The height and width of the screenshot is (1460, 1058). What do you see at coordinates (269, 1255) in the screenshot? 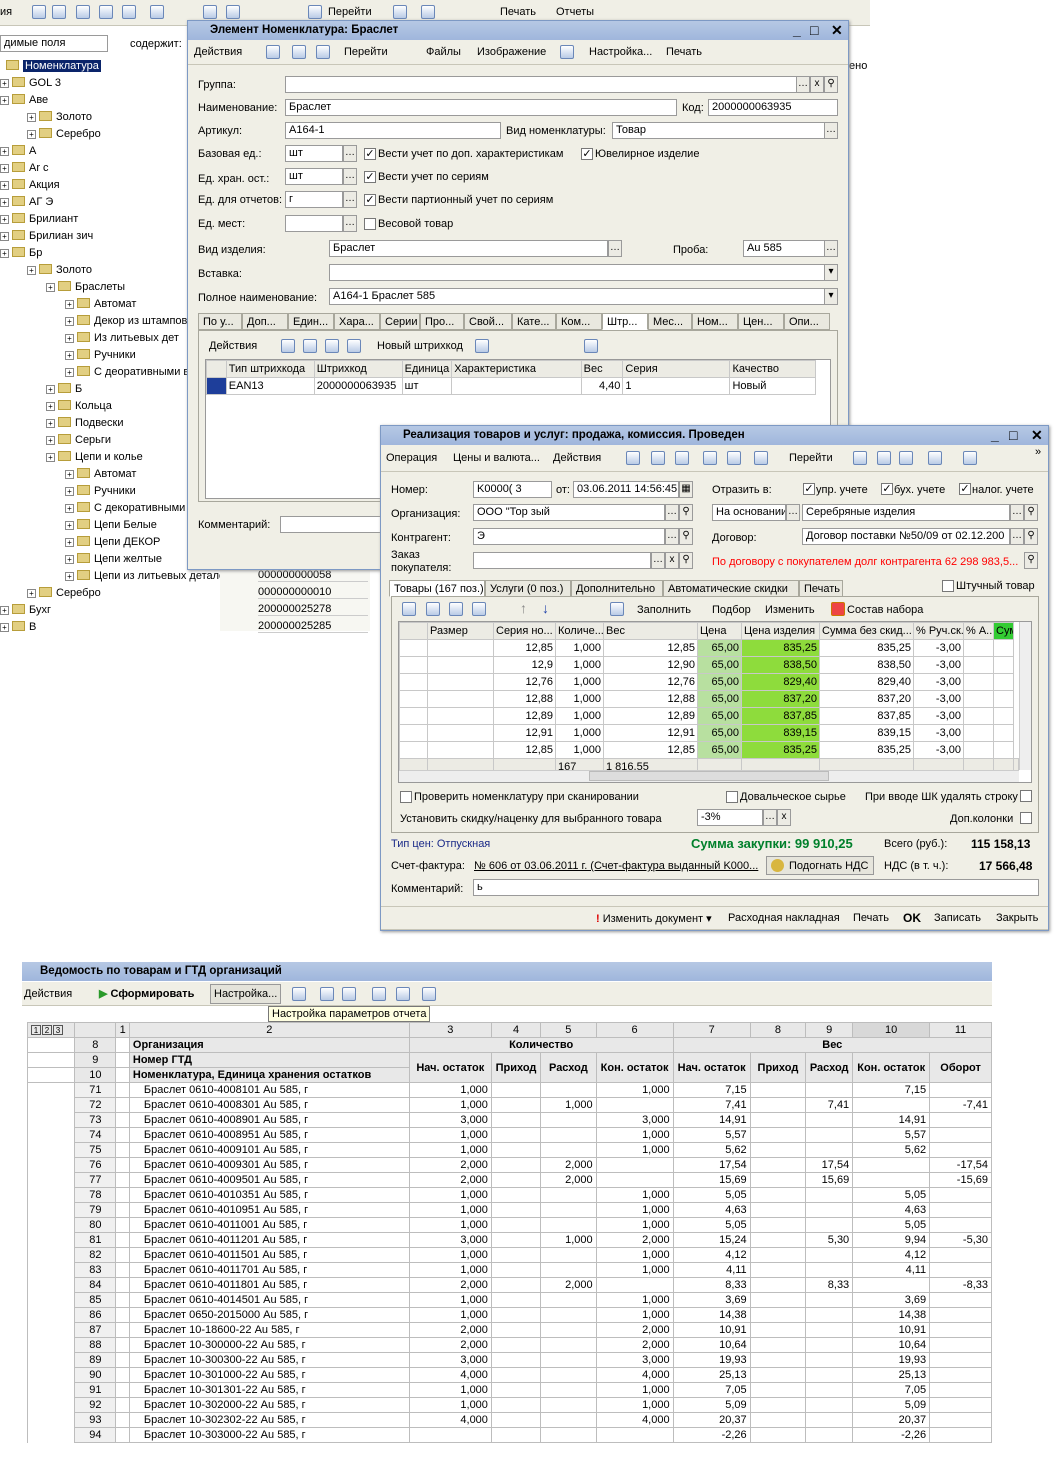
I see `cell: Браслет 0610-4011501 Au 585, г` at bounding box center [269, 1255].